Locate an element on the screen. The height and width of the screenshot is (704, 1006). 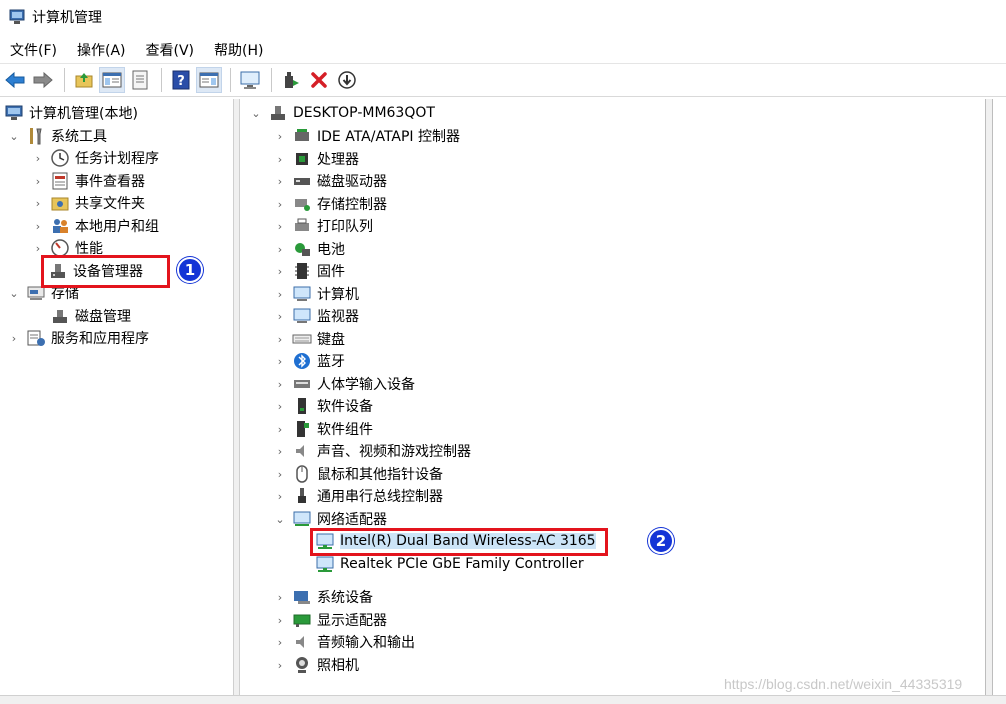
uninstall-device-button is located at coordinates (319, 80).